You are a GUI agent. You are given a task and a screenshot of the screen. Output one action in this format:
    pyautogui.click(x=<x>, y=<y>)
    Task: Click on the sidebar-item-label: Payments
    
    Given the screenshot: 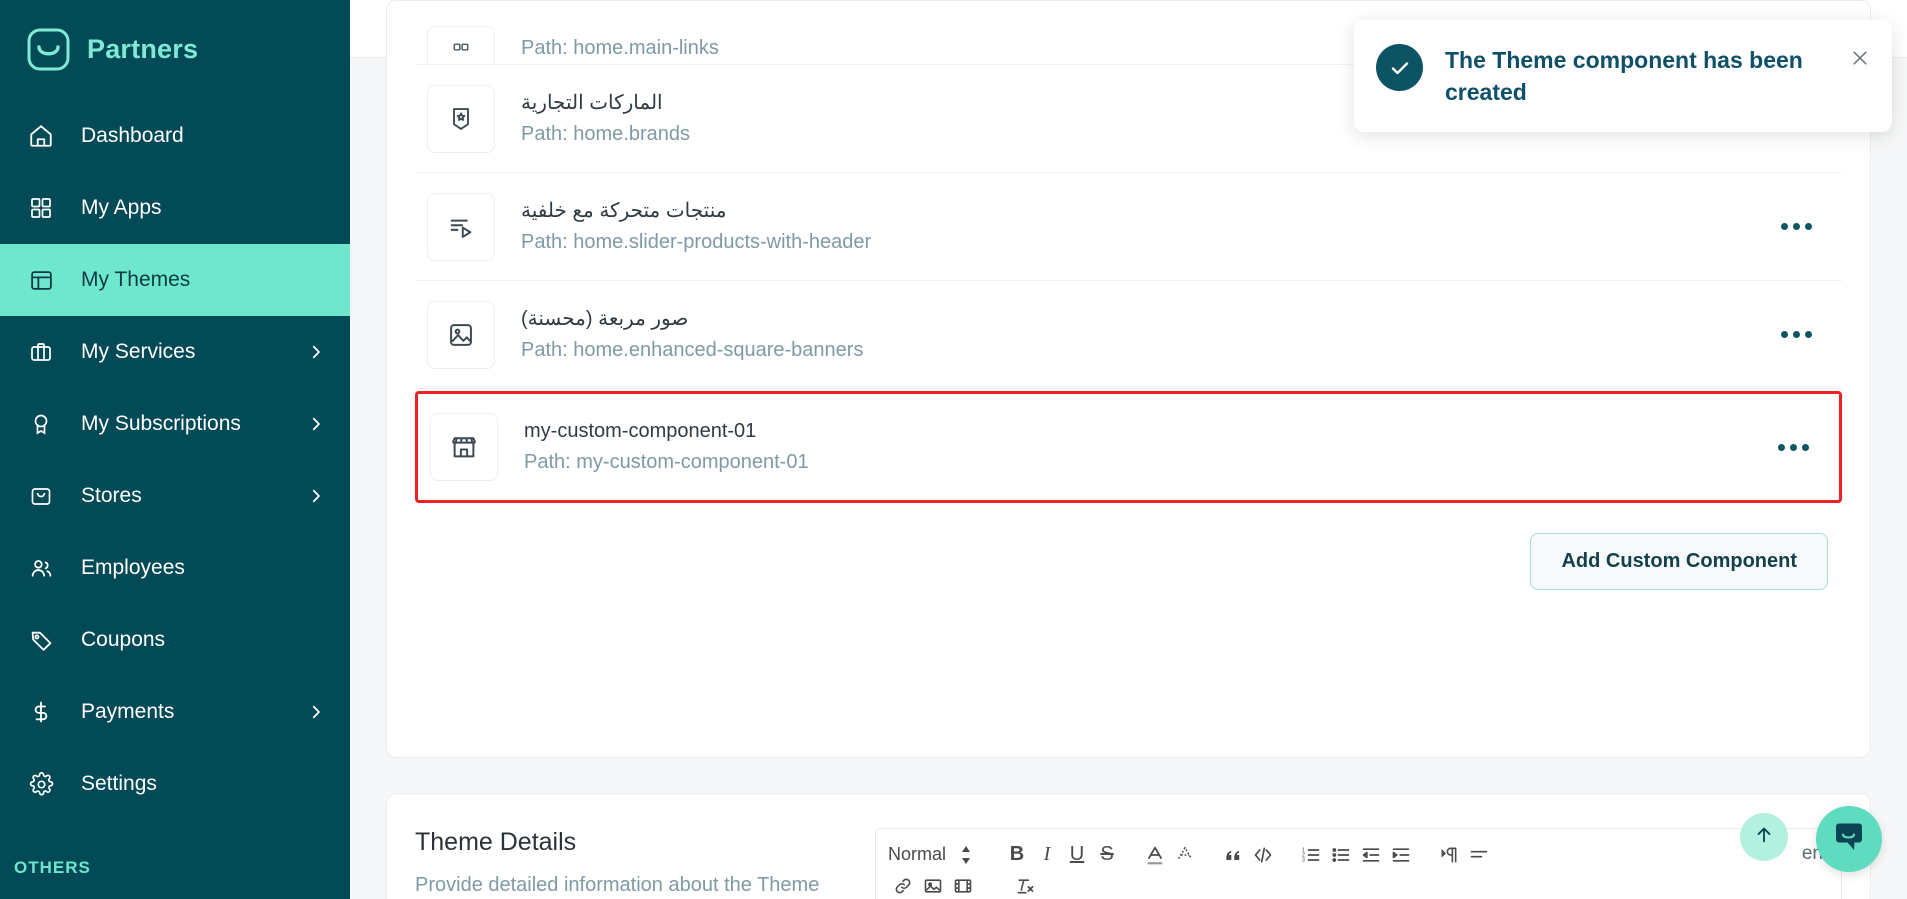 What is the action you would take?
    pyautogui.click(x=128, y=711)
    